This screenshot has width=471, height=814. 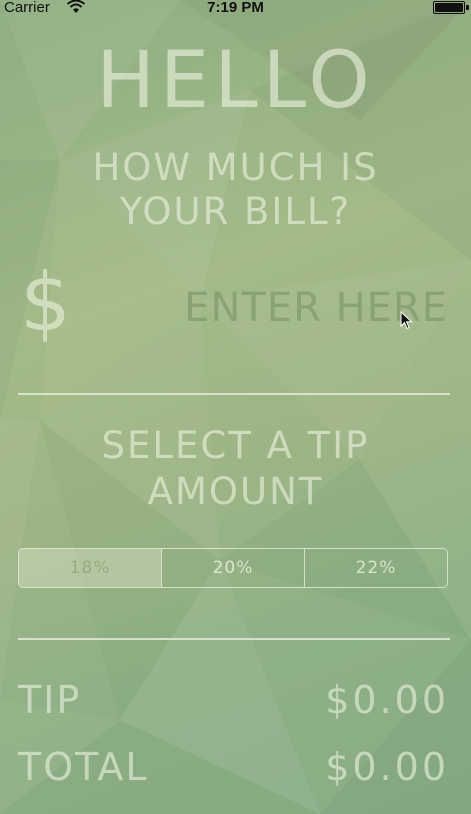 What do you see at coordinates (235, 167) in the screenshot?
I see `bill-question-line-1: HOW MUCH IS` at bounding box center [235, 167].